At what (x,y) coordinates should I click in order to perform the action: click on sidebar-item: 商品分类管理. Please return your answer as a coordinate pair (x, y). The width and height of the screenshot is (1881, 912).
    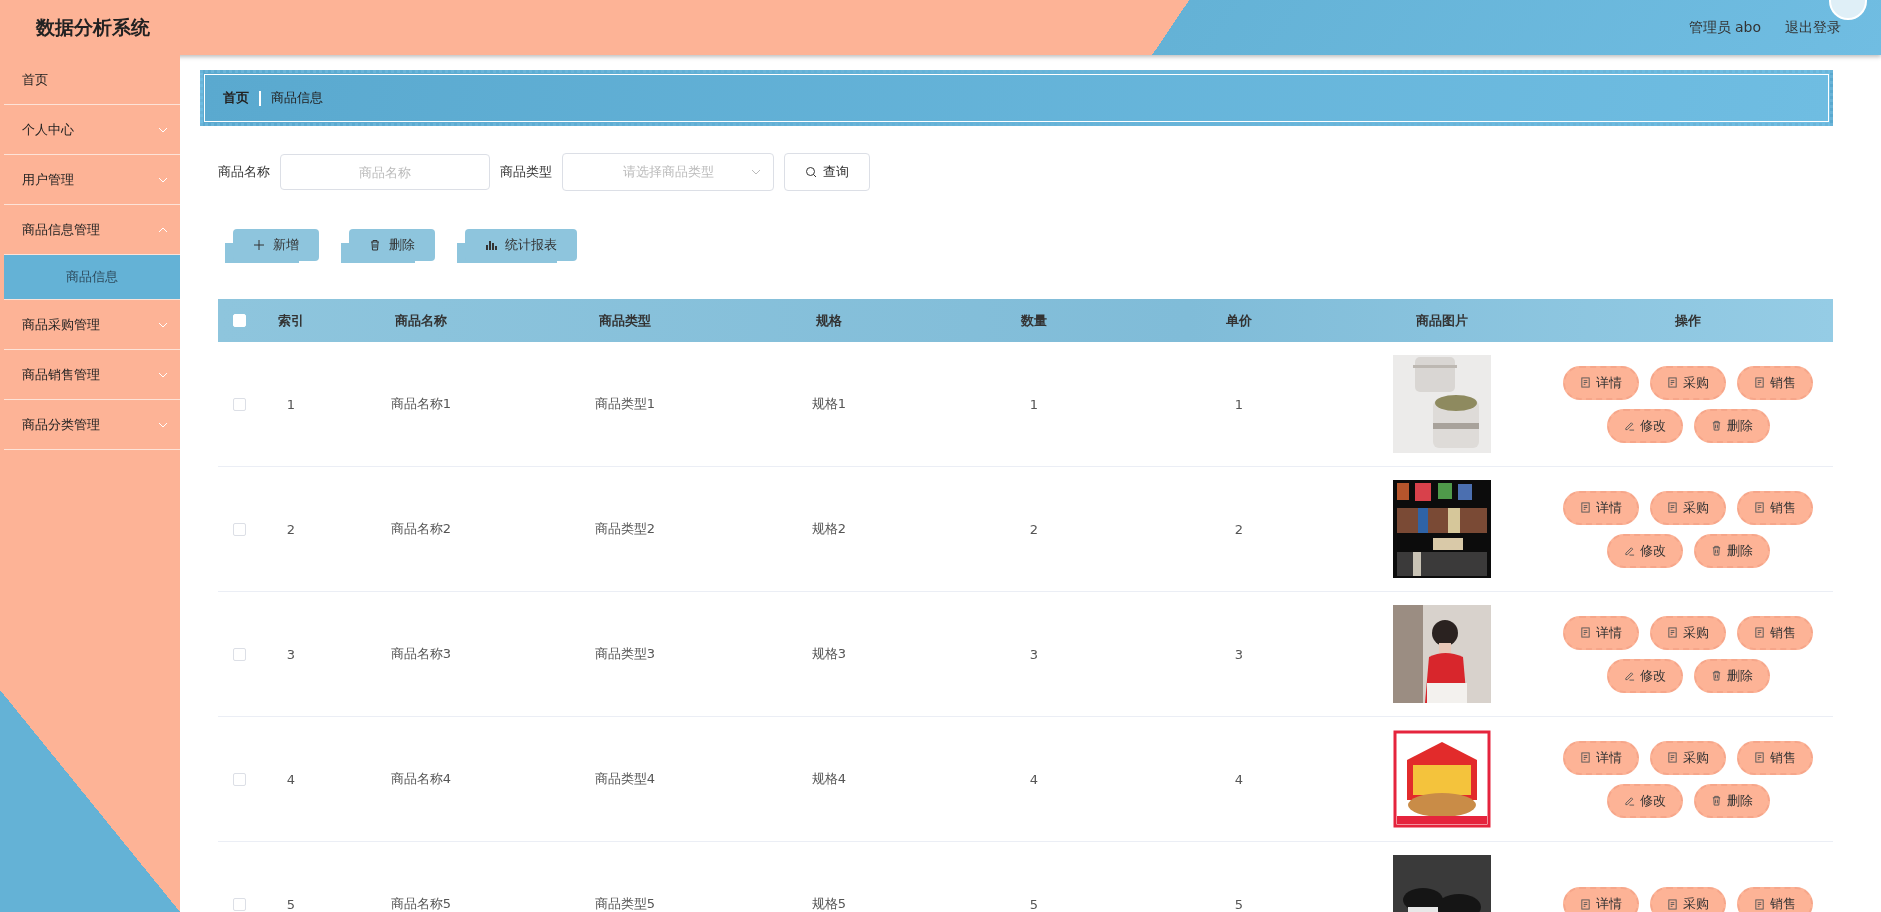
    Looking at the image, I should click on (92, 425).